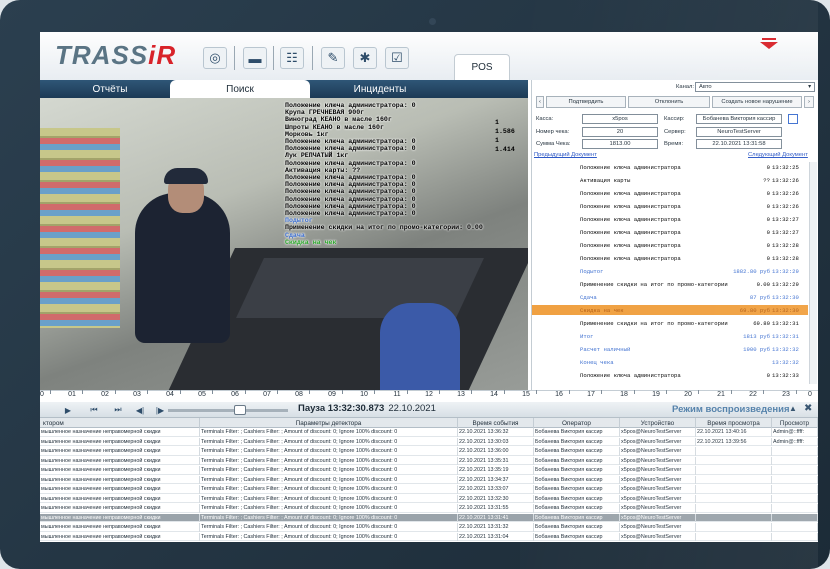 Image resolution: width=830 pixels, height=569 pixels. Describe the element at coordinates (734, 423) in the screenshot. I see `col-view-time: Время просмотра` at that location.